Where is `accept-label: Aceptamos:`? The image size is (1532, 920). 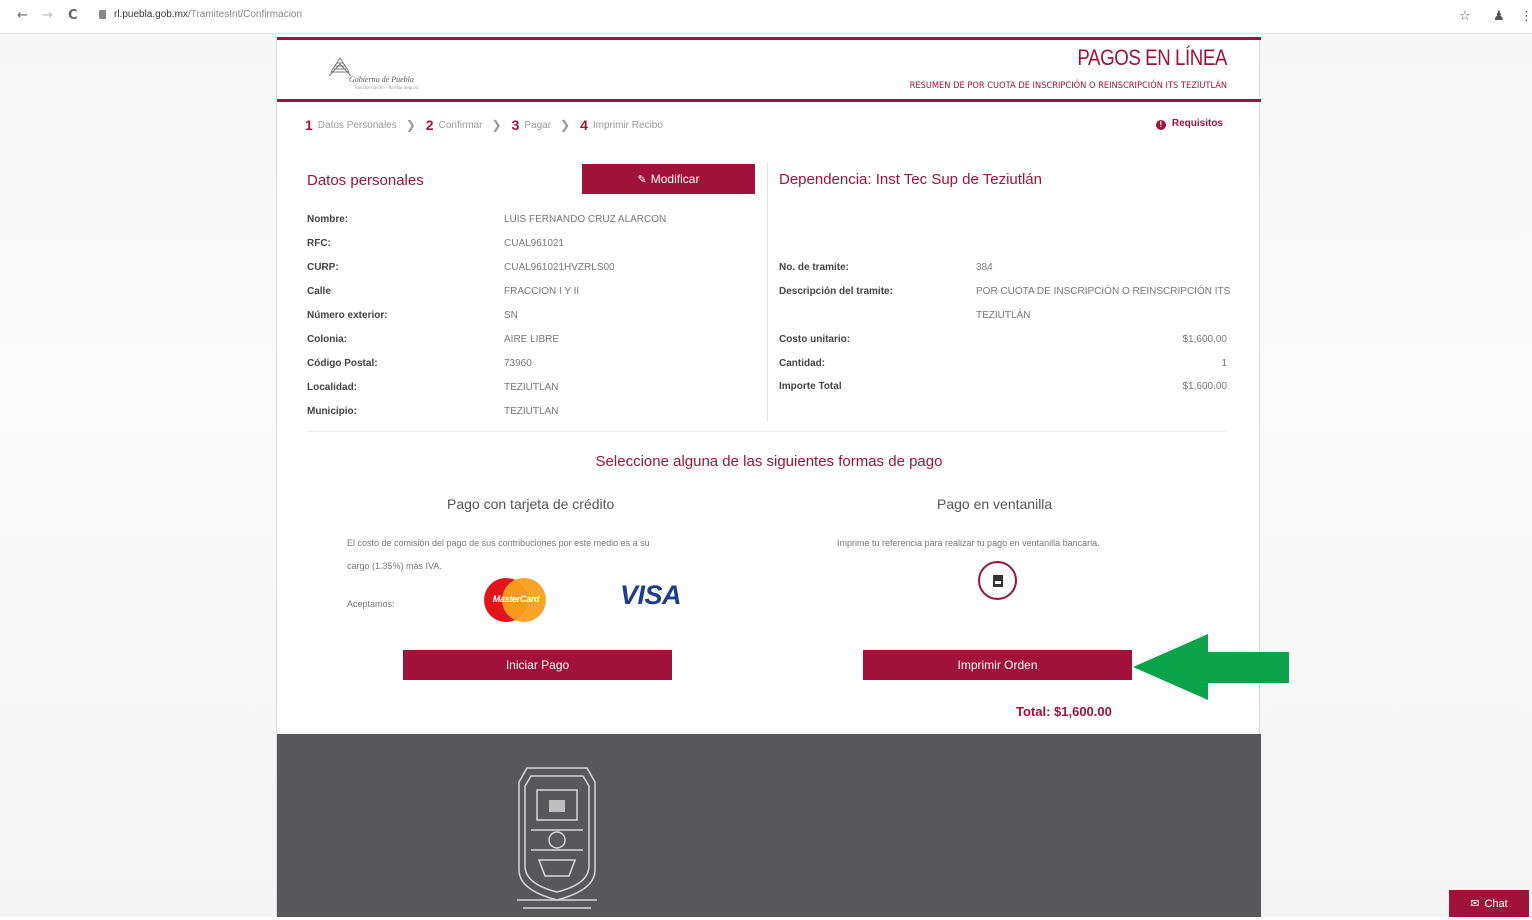 accept-label: Aceptamos: is located at coordinates (371, 604).